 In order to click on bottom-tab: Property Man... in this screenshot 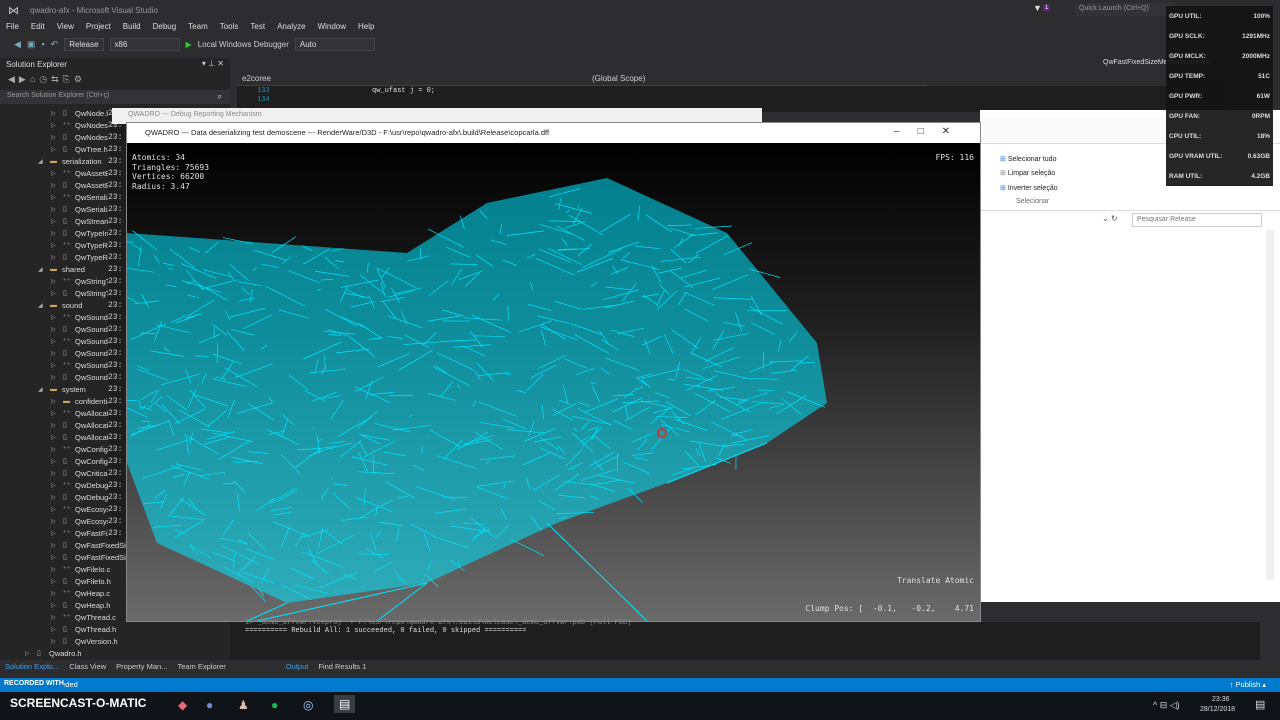, I will do `click(141, 667)`.